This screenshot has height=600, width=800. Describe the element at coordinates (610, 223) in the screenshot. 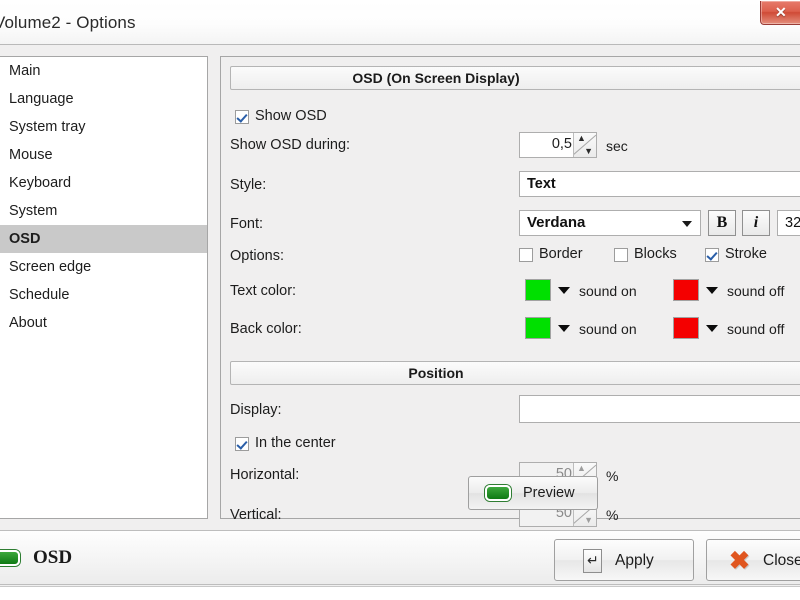

I see `font-family-combo: Verdana` at that location.